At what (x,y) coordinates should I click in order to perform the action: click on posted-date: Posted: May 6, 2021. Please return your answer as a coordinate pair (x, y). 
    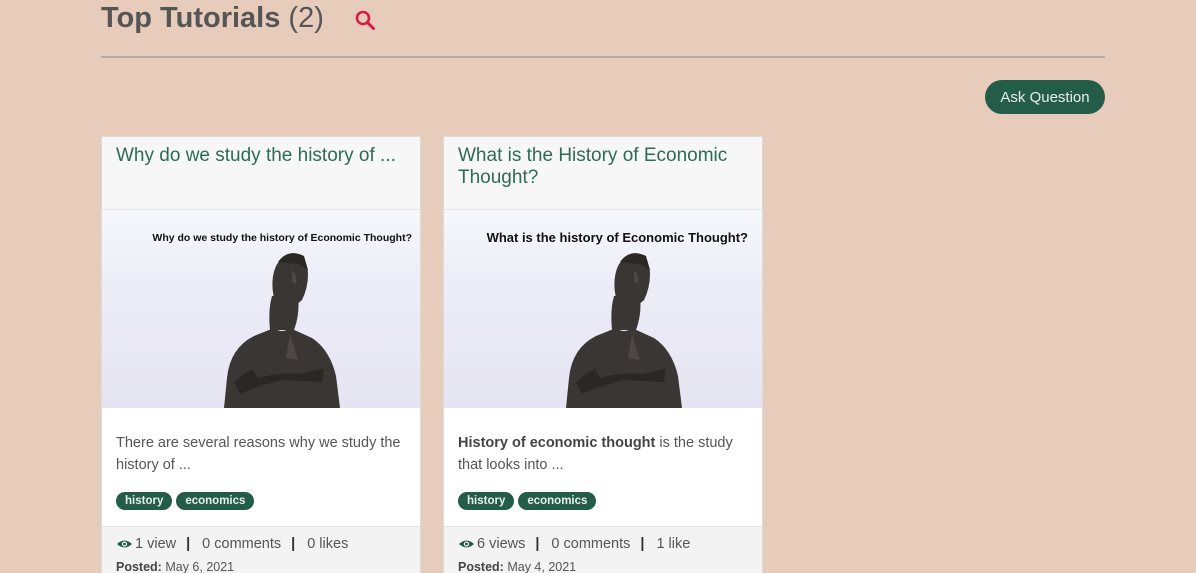
    Looking at the image, I should click on (261, 566).